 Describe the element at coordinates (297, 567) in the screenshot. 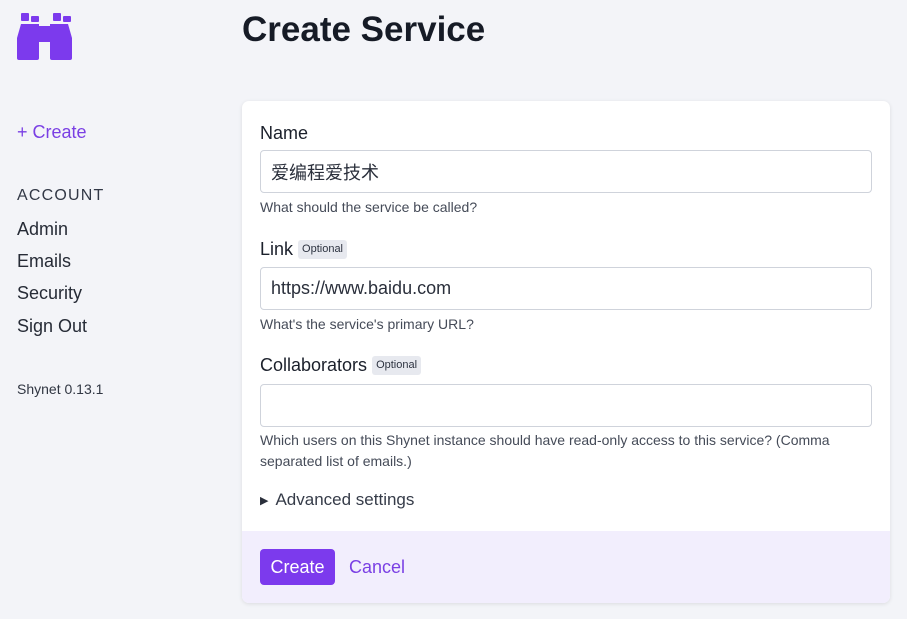

I see `create-button: Create` at that location.